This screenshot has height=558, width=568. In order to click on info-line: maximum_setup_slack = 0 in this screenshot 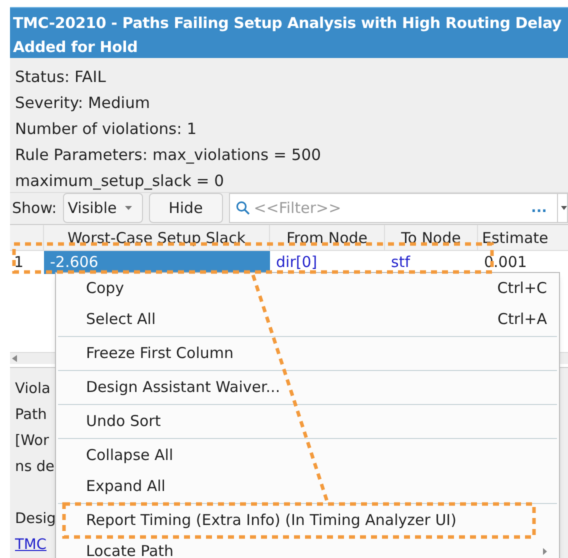, I will do `click(120, 181)`.